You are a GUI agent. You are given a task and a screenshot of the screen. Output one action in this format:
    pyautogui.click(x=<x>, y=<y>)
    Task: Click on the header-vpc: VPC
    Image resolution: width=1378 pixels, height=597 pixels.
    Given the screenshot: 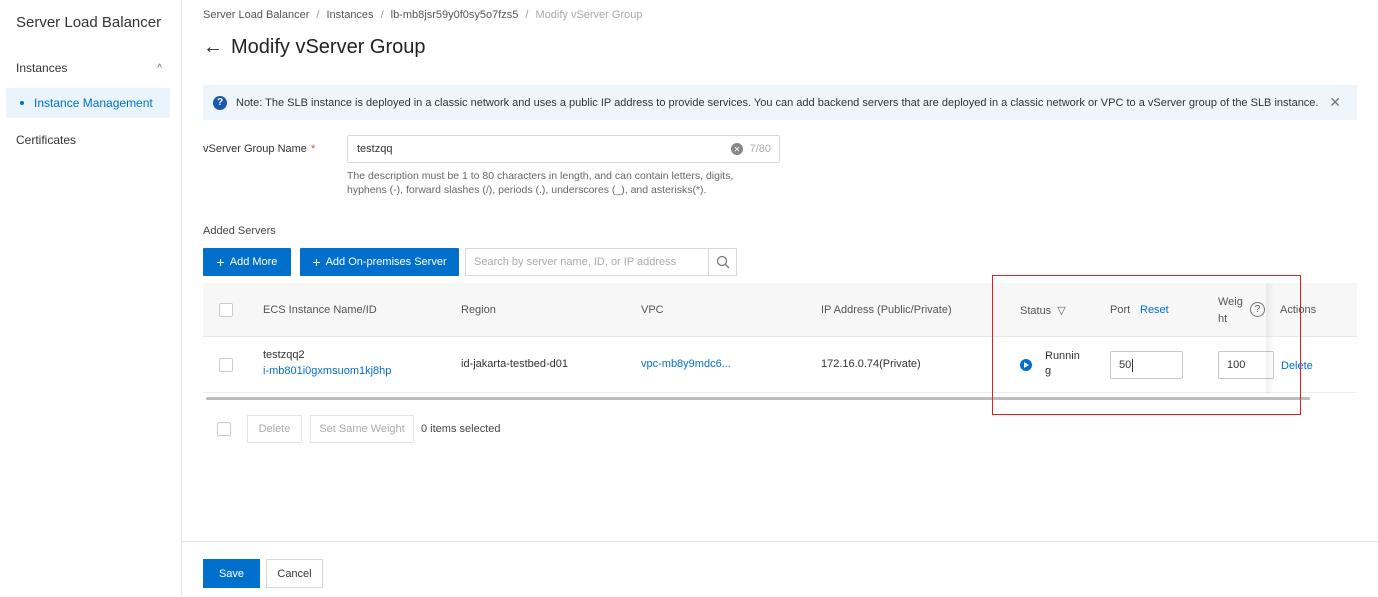 What is the action you would take?
    pyautogui.click(x=652, y=310)
    